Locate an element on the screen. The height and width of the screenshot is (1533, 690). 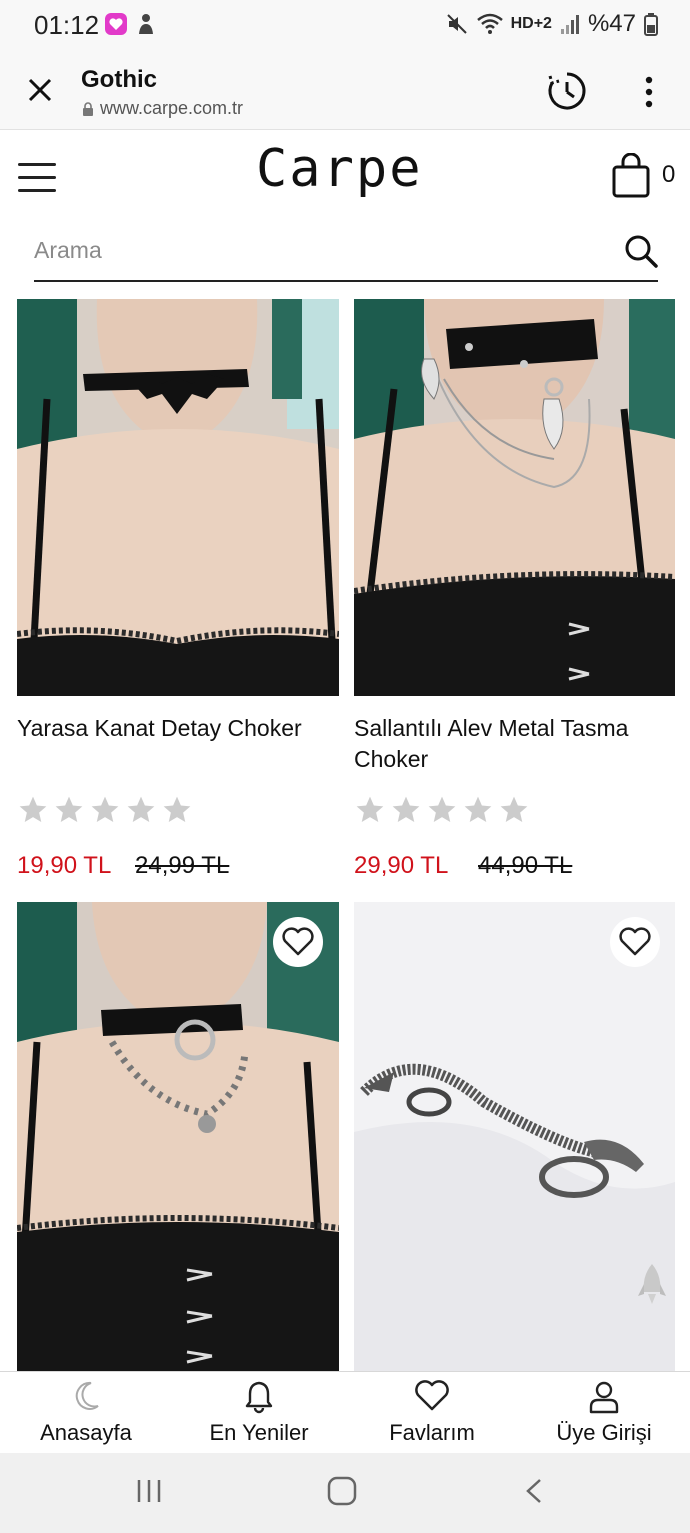
original-price: 44,90 TL is located at coordinates (525, 865).